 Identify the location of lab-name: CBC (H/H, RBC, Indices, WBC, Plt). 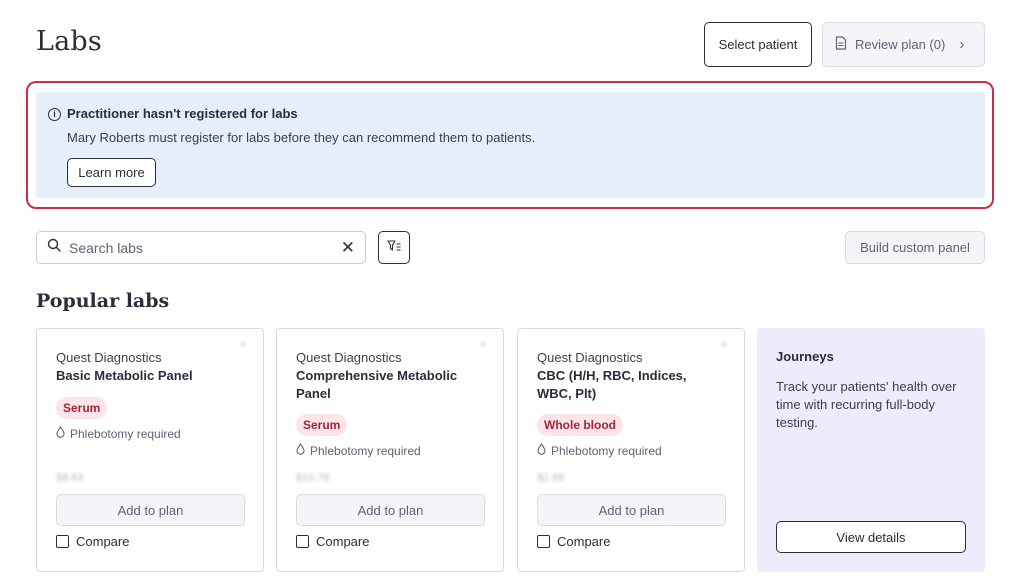
(612, 384).